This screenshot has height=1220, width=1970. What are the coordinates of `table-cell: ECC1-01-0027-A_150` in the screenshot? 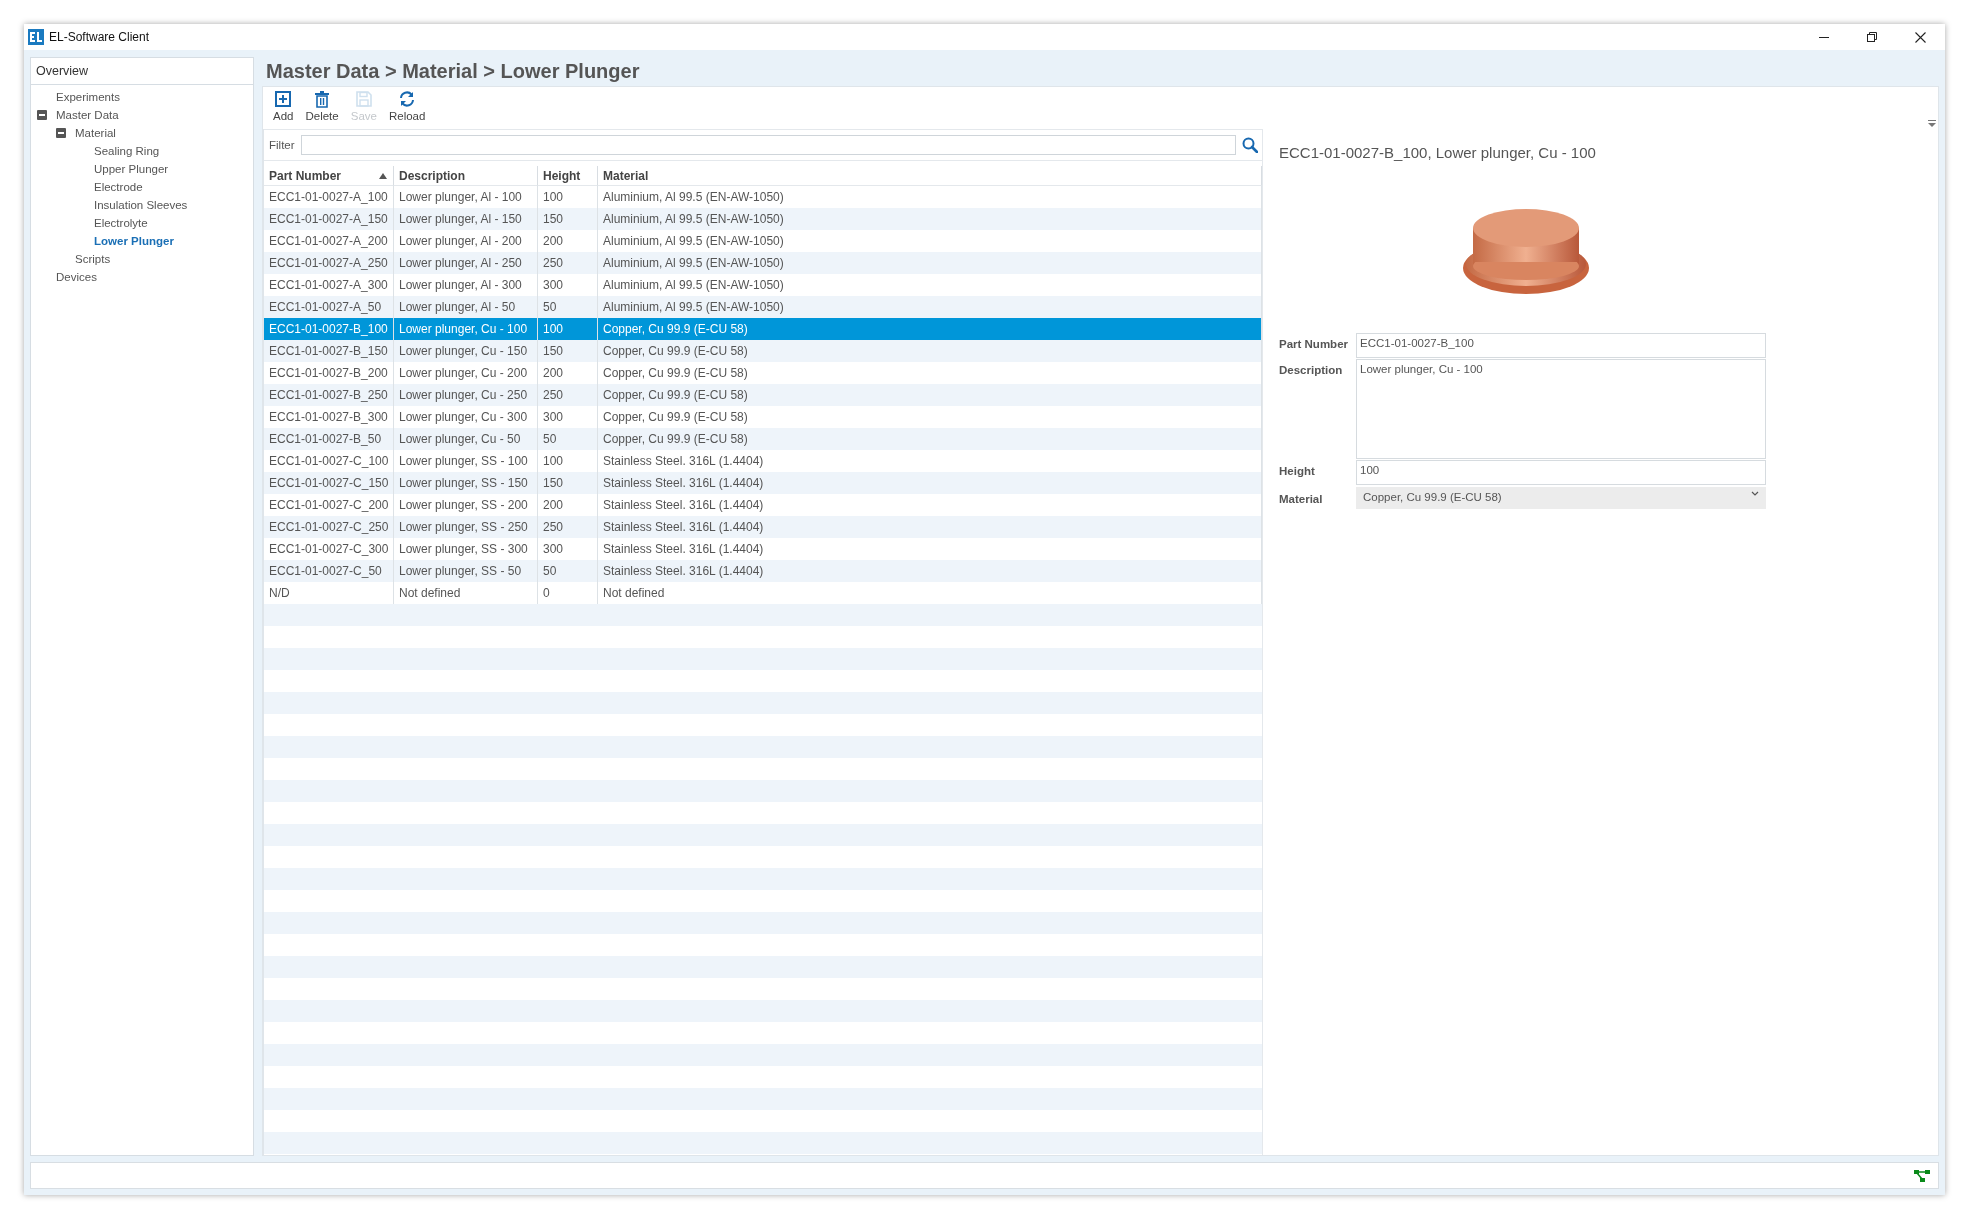 It's located at (329, 219).